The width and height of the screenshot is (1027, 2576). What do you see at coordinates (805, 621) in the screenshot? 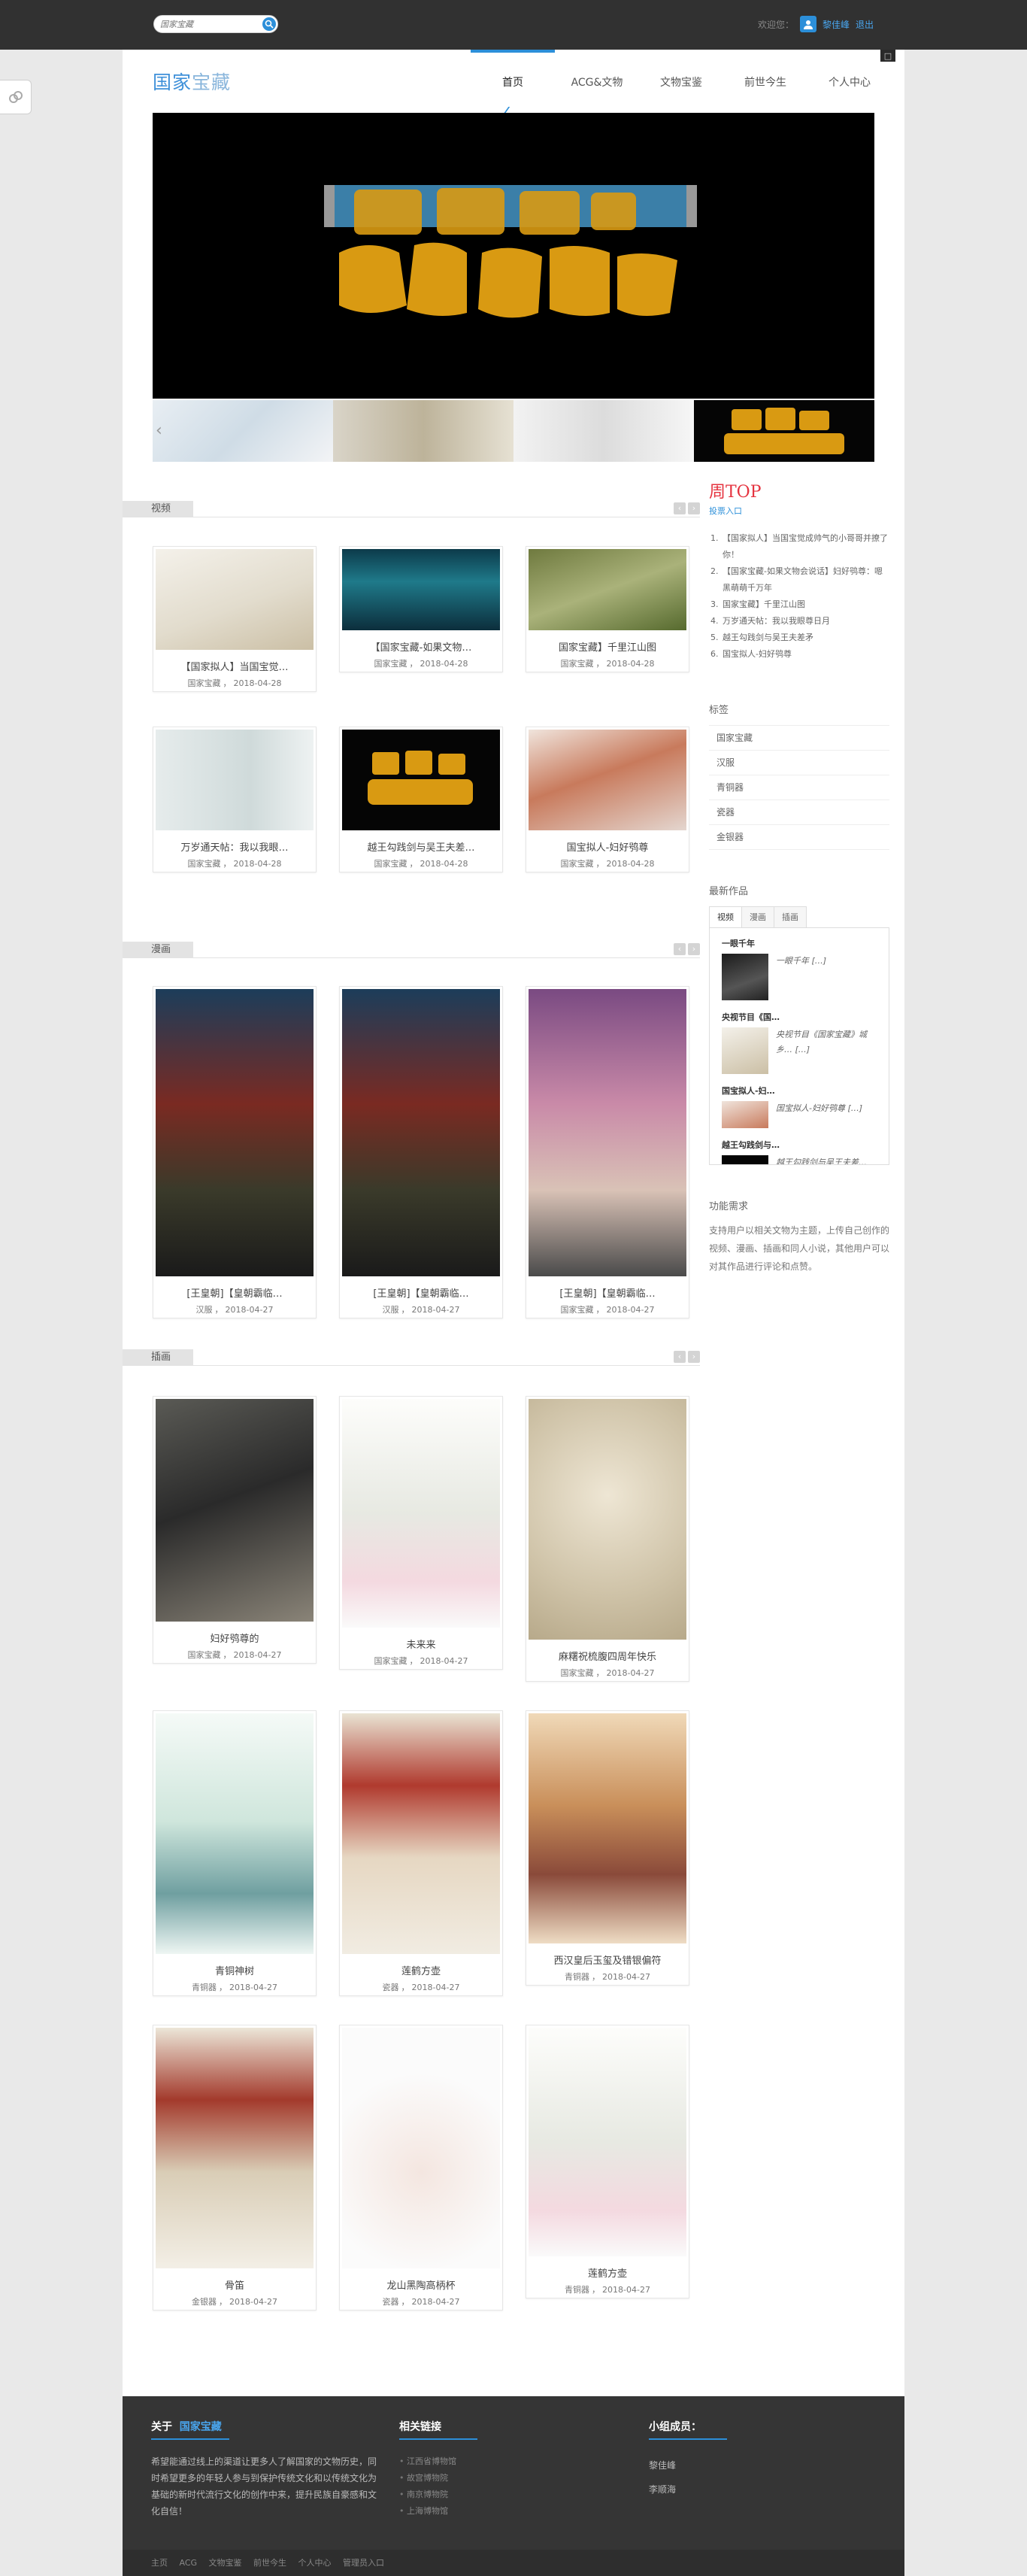
I see `rank-item: 万岁通天帖：我以我眼尊日月` at bounding box center [805, 621].